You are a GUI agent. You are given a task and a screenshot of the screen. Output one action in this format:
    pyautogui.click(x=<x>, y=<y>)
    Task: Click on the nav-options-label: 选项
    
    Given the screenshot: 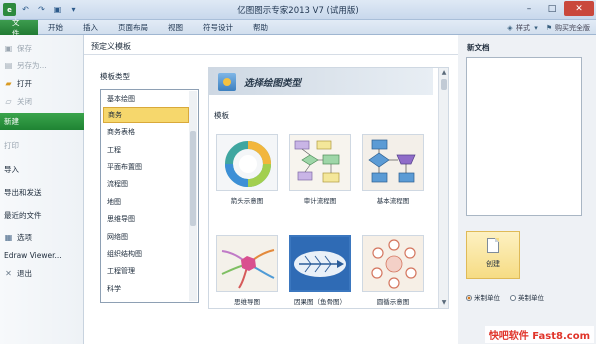 What is the action you would take?
    pyautogui.click(x=24, y=237)
    